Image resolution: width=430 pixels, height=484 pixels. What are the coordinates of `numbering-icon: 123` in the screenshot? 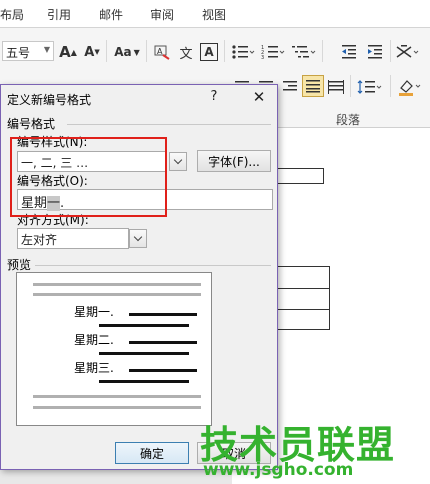 It's located at (273, 52).